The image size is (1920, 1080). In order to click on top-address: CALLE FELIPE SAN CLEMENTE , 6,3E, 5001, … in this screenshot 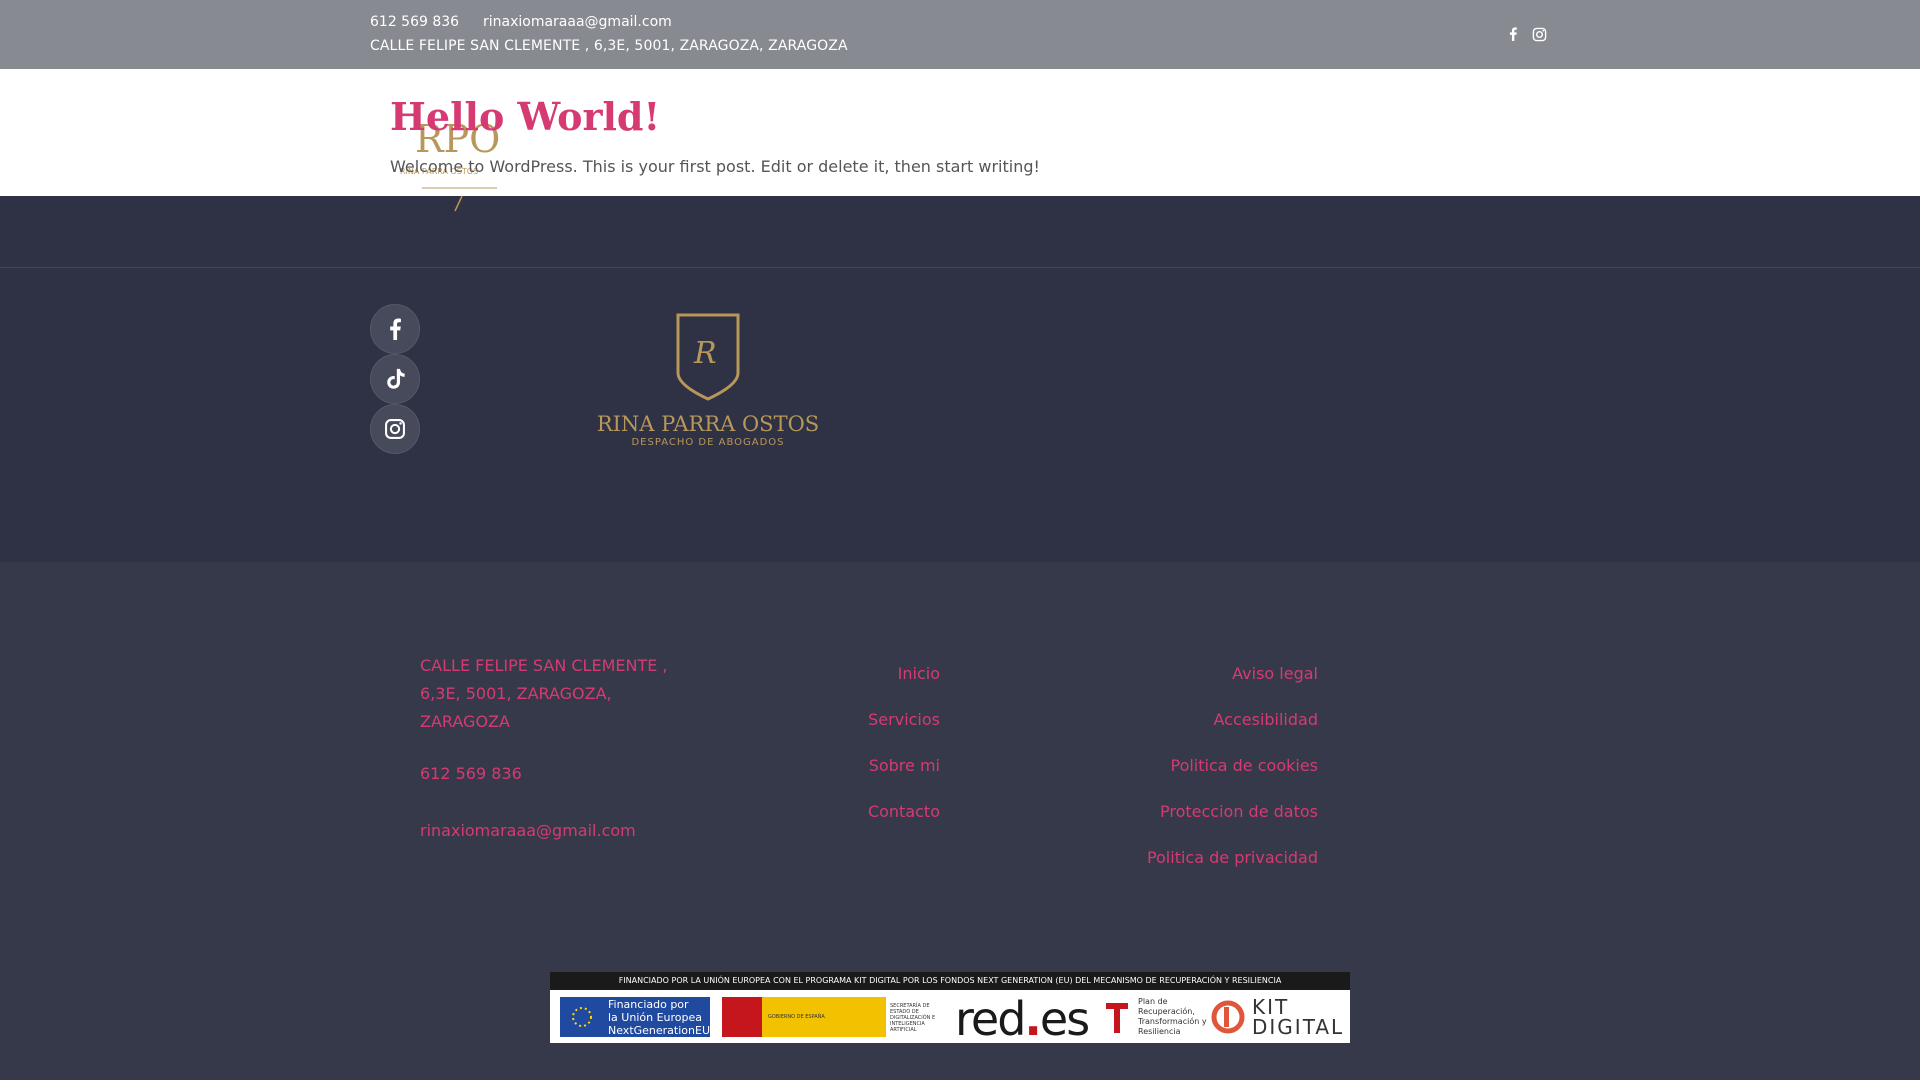, I will do `click(609, 46)`.